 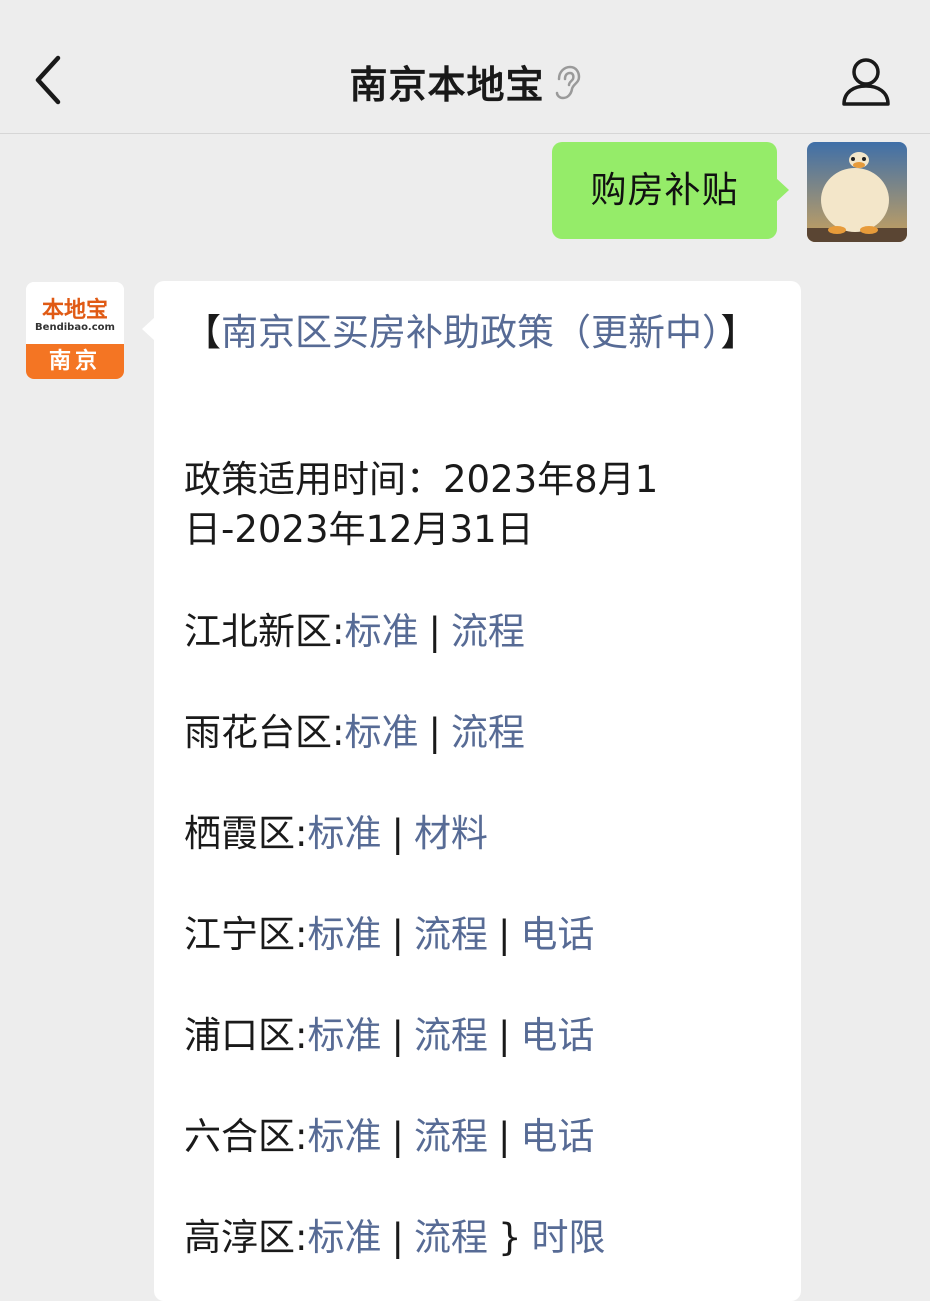 I want to click on outgoing-message-text: 购房补贴, so click(x=664, y=190).